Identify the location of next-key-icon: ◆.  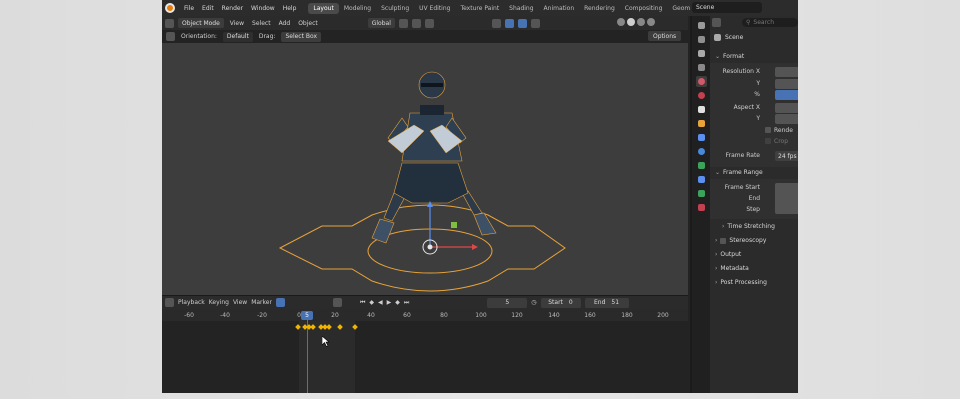
(397, 302).